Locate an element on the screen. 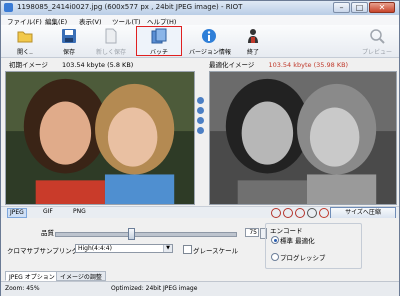 The image size is (400, 296). batch-icon is located at coordinates (159, 36).